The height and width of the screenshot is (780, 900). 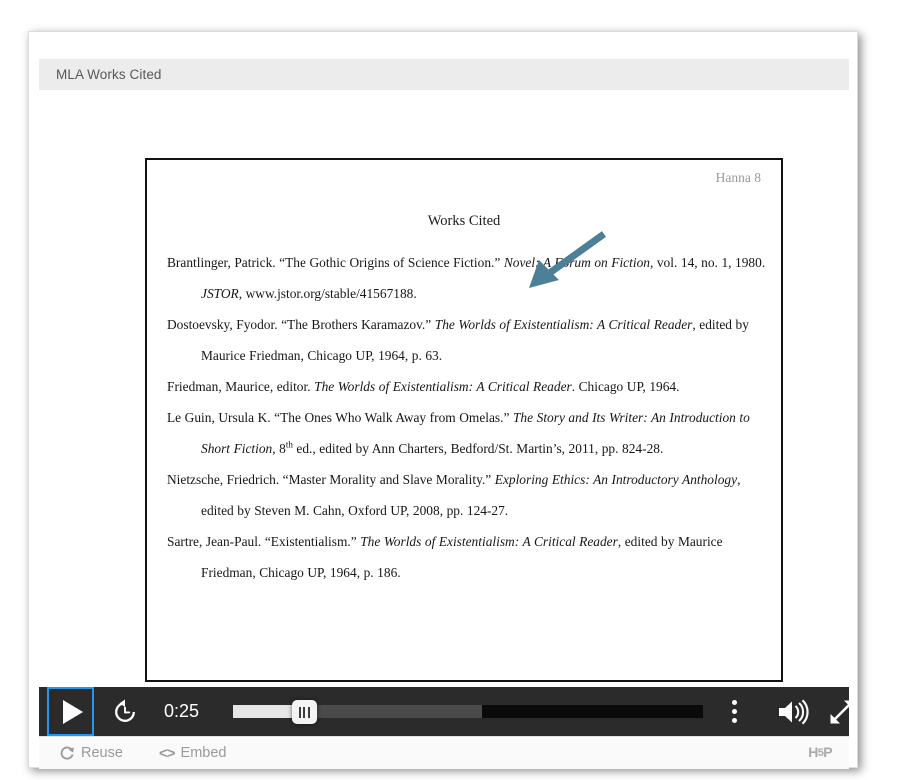 What do you see at coordinates (102, 753) in the screenshot?
I see `reuse-label: Reuse` at bounding box center [102, 753].